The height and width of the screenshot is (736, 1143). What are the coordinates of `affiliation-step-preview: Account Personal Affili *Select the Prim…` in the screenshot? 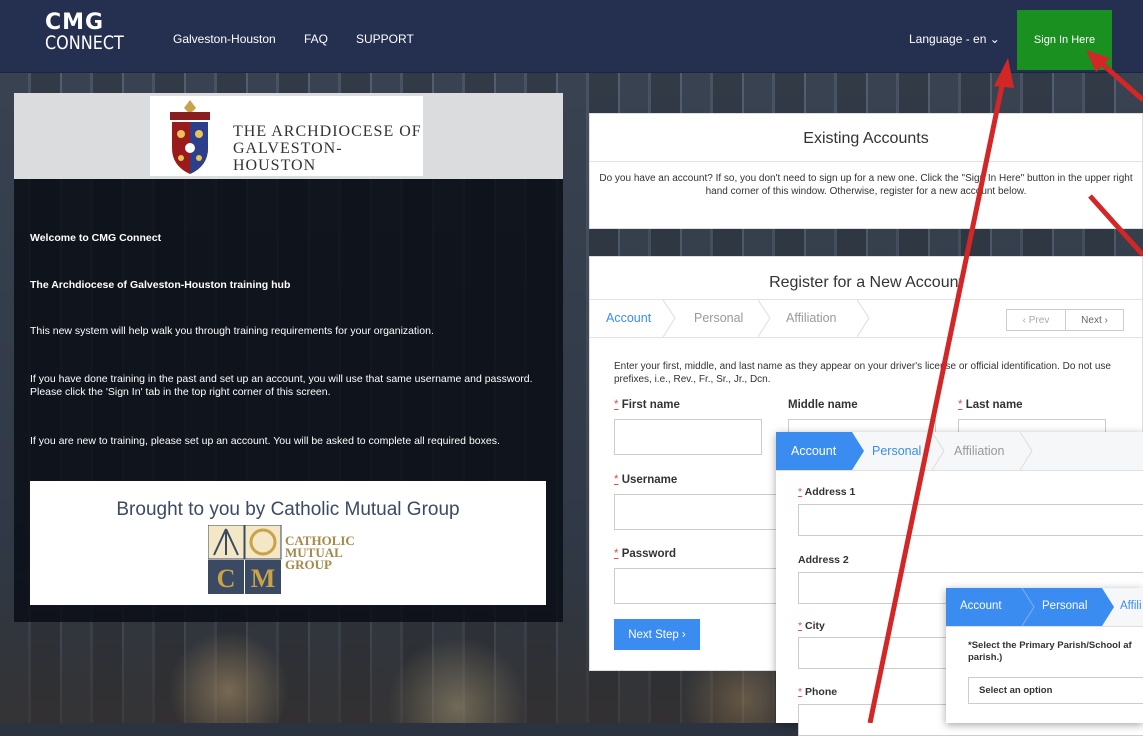 It's located at (1044, 655).